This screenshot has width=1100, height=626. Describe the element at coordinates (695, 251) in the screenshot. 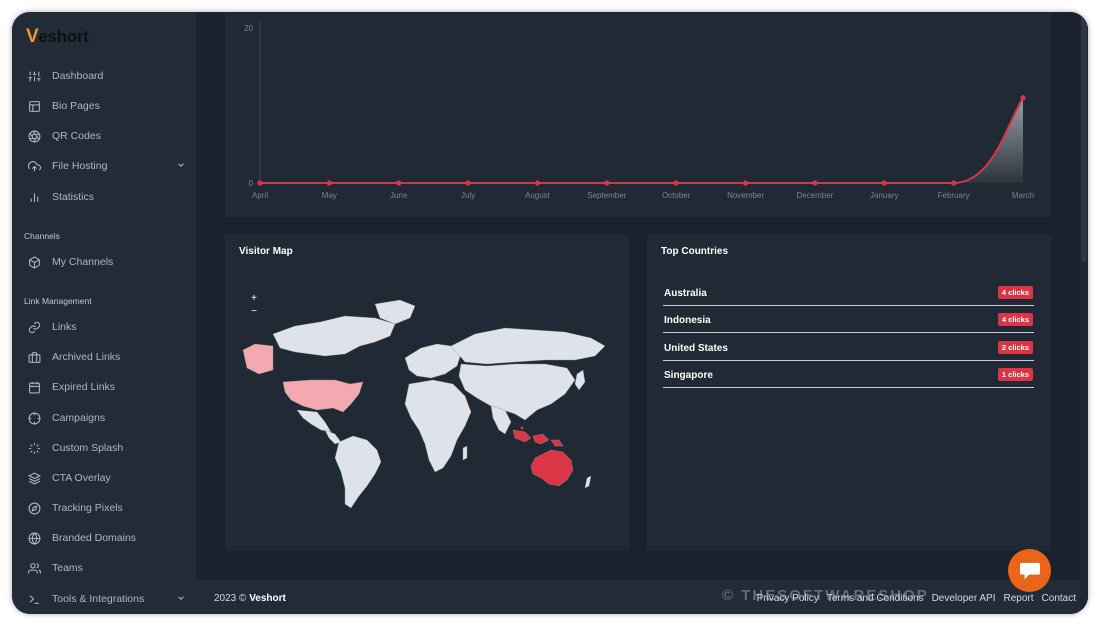

I see `top-countries-title: Top Countries` at that location.